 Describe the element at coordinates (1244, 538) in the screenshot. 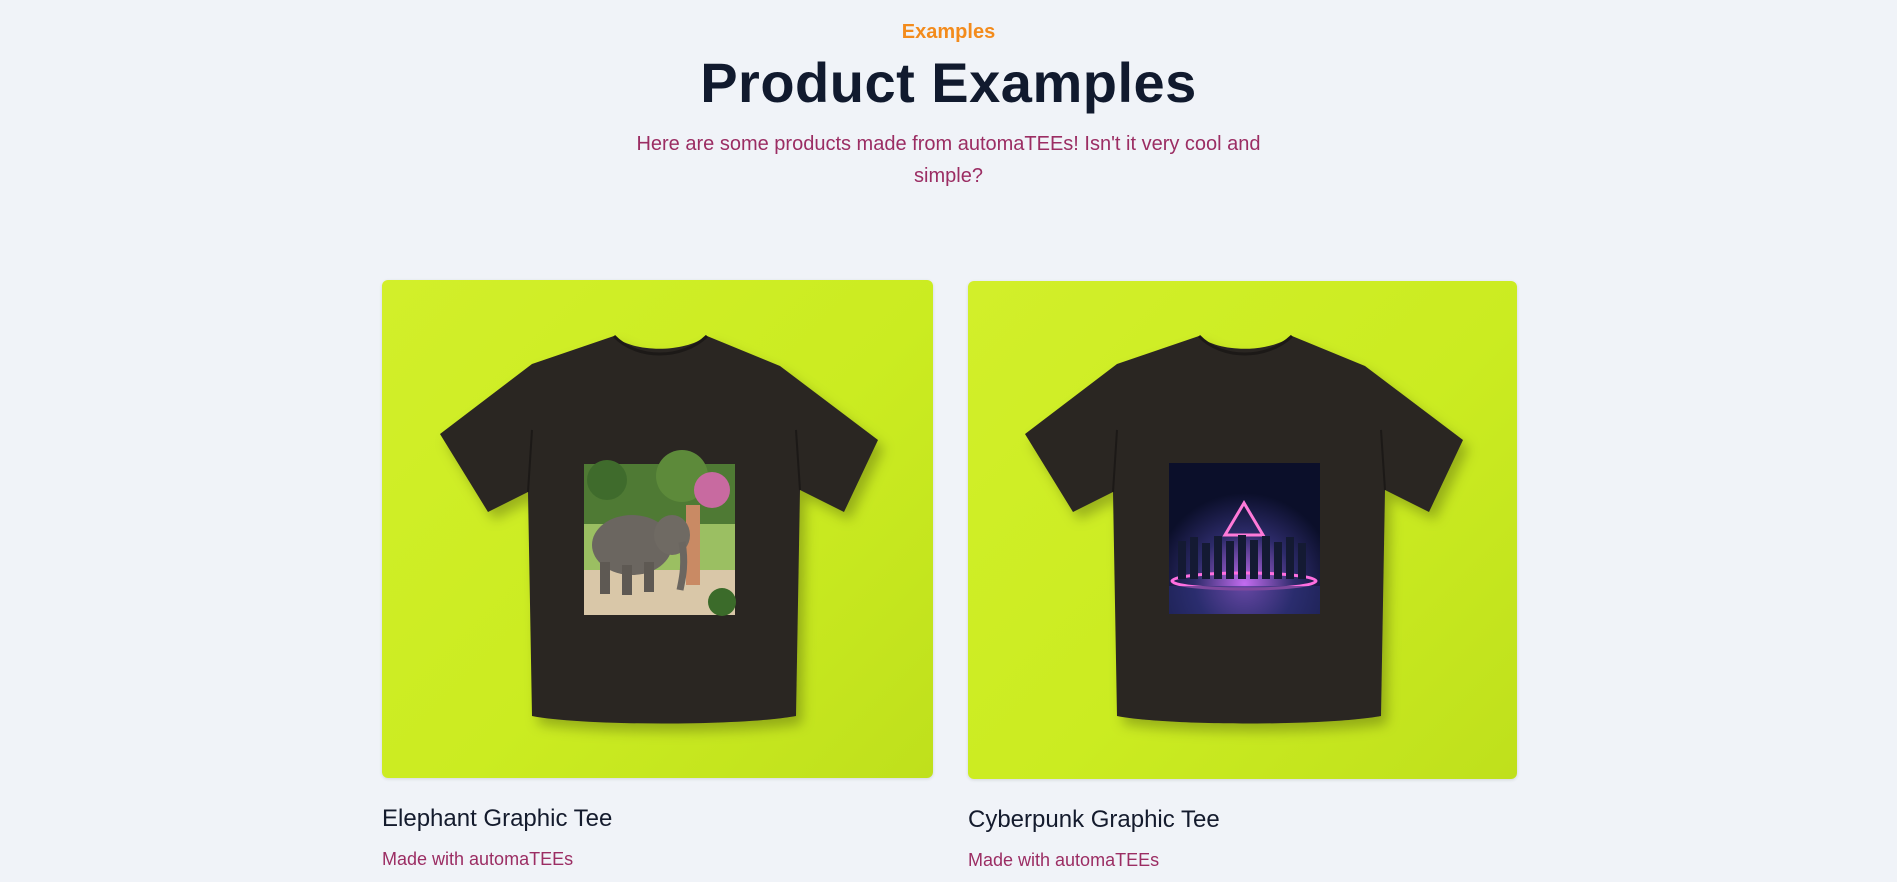

I see `cyberpunk-print` at that location.